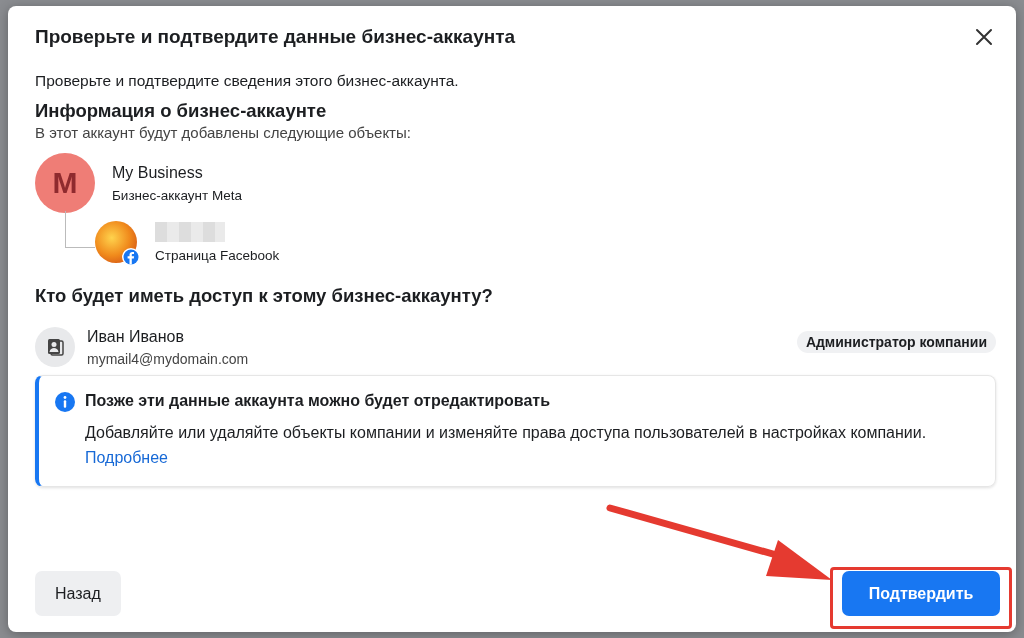 The height and width of the screenshot is (638, 1024). What do you see at coordinates (506, 433) in the screenshot?
I see `notice-text: Добавляйте или удаляйте объекты компании и изменяйте права доступа пользователей в настройках компании.` at bounding box center [506, 433].